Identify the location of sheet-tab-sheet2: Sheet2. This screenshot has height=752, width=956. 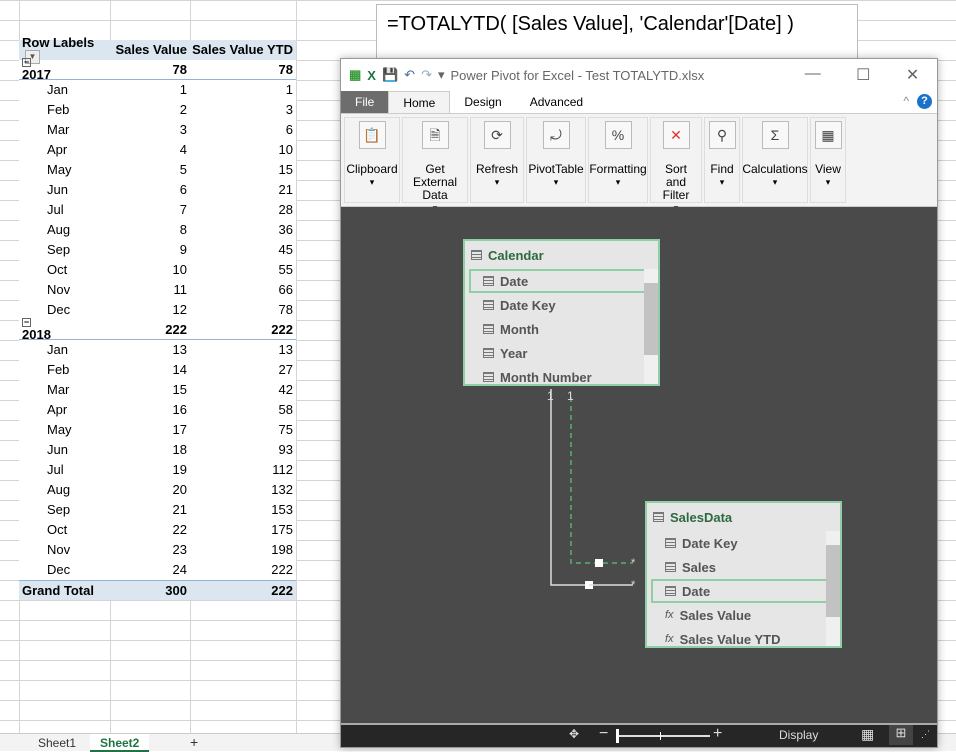
(120, 743).